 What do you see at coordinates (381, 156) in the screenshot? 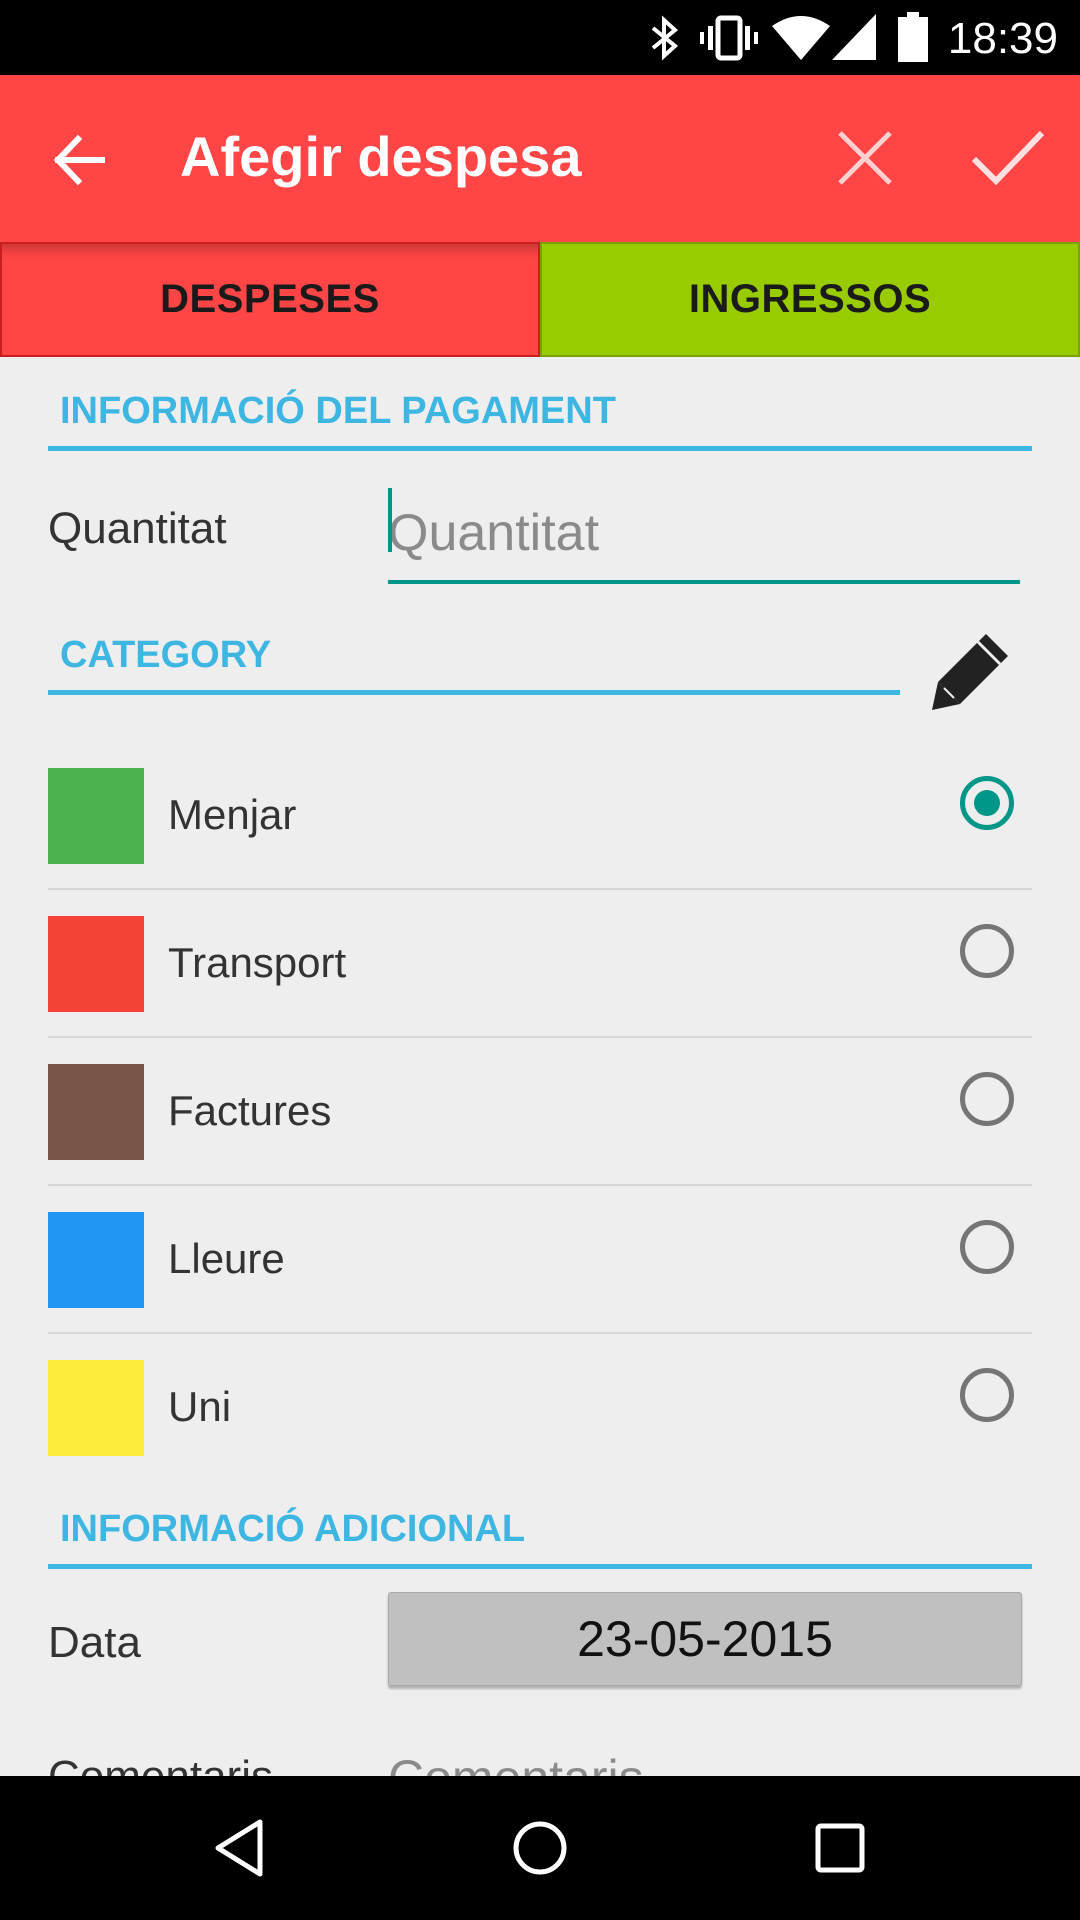
I see `page-title: Afegir despesa` at bounding box center [381, 156].